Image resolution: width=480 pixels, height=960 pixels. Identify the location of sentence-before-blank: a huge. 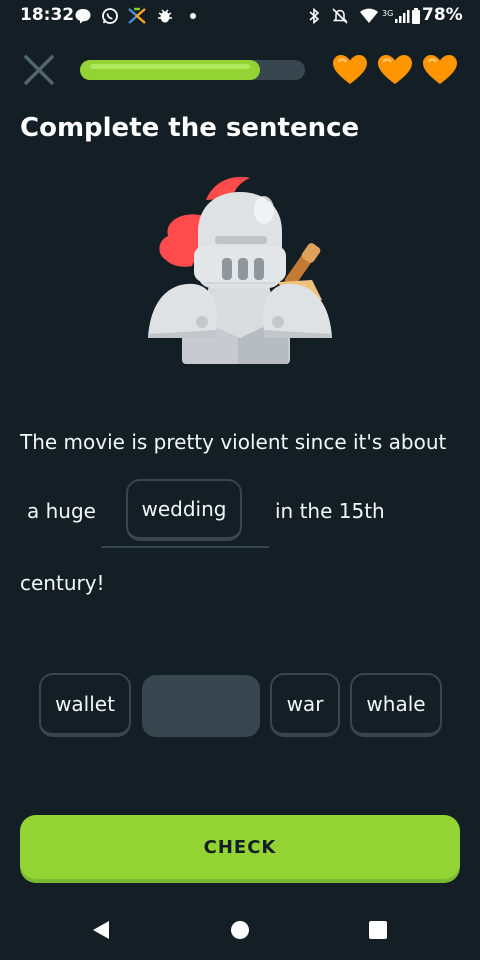
(61, 511).